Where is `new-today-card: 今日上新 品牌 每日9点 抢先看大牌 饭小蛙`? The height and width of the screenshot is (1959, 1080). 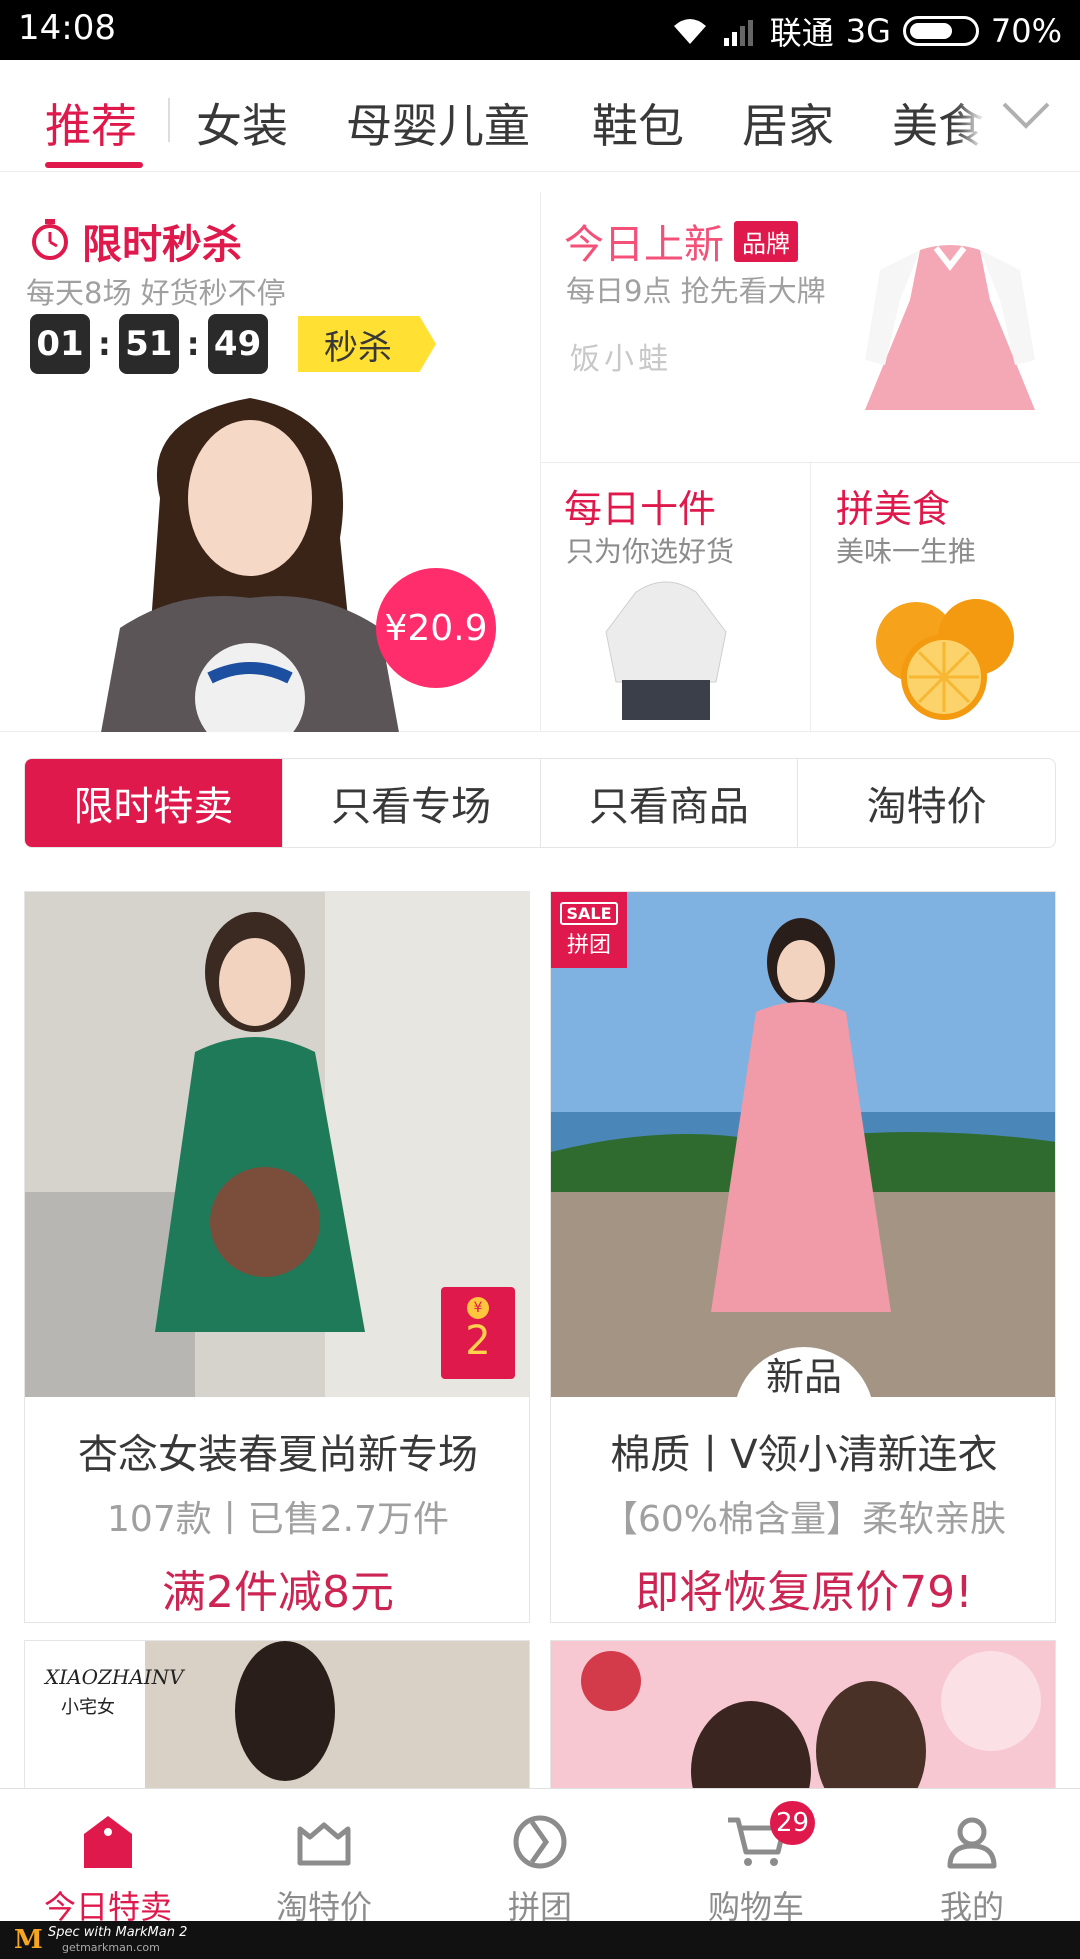
new-today-card: 今日上新 品牌 每日9点 抢先看大牌 饭小蛙 is located at coordinates (810, 327).